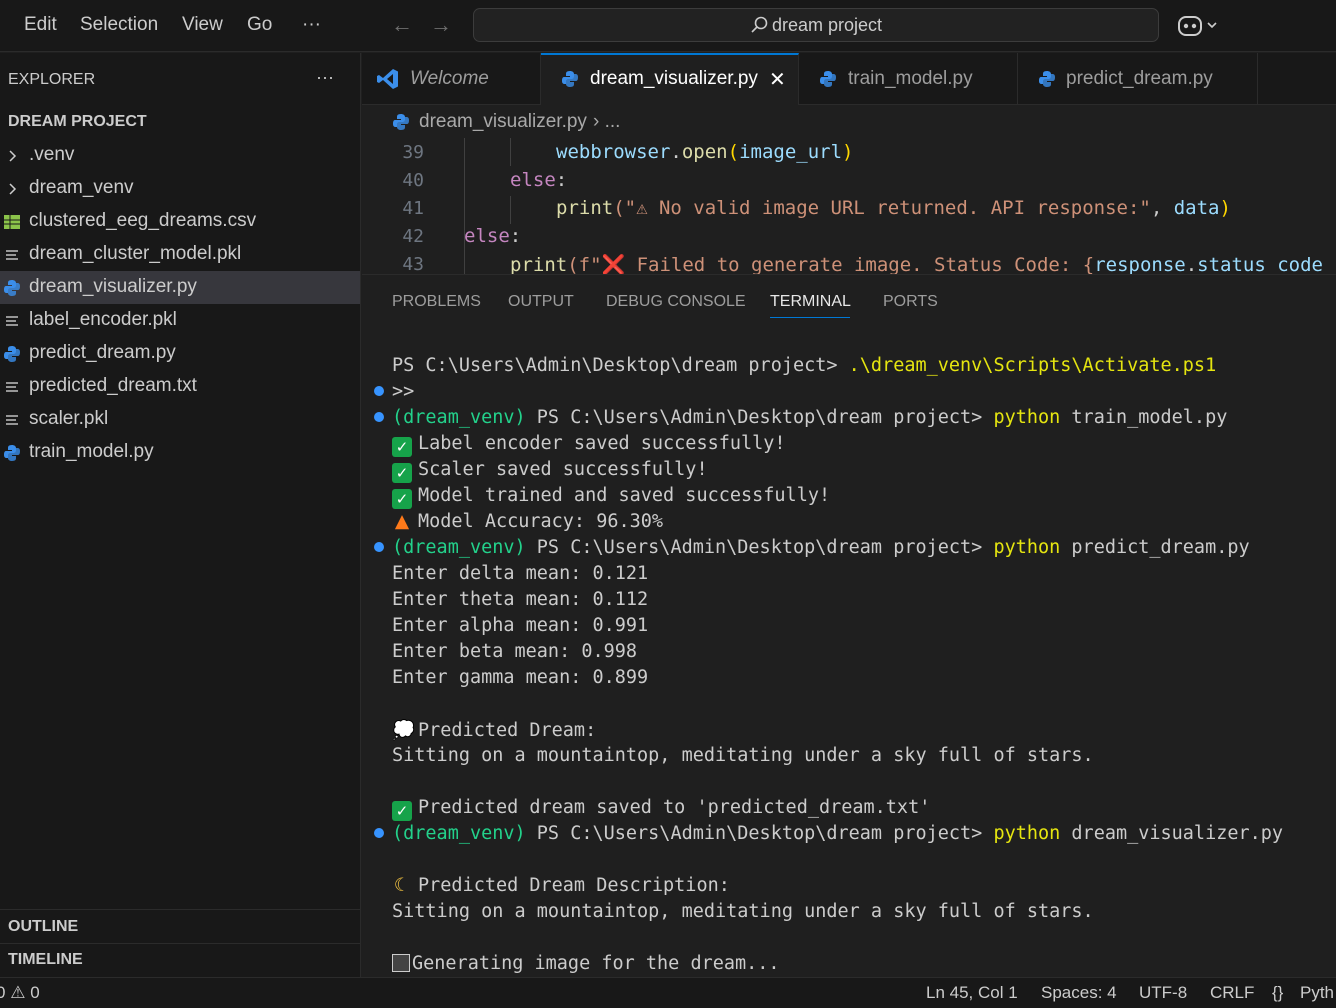 The image size is (1336, 1008). What do you see at coordinates (180, 287) in the screenshot?
I see `tree-item-dream-visualizer: dream_visualizer.py` at bounding box center [180, 287].